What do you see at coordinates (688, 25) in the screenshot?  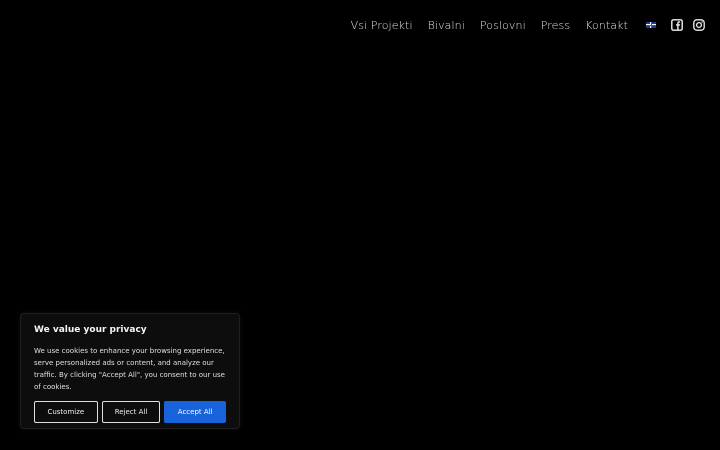 I see `social-links` at bounding box center [688, 25].